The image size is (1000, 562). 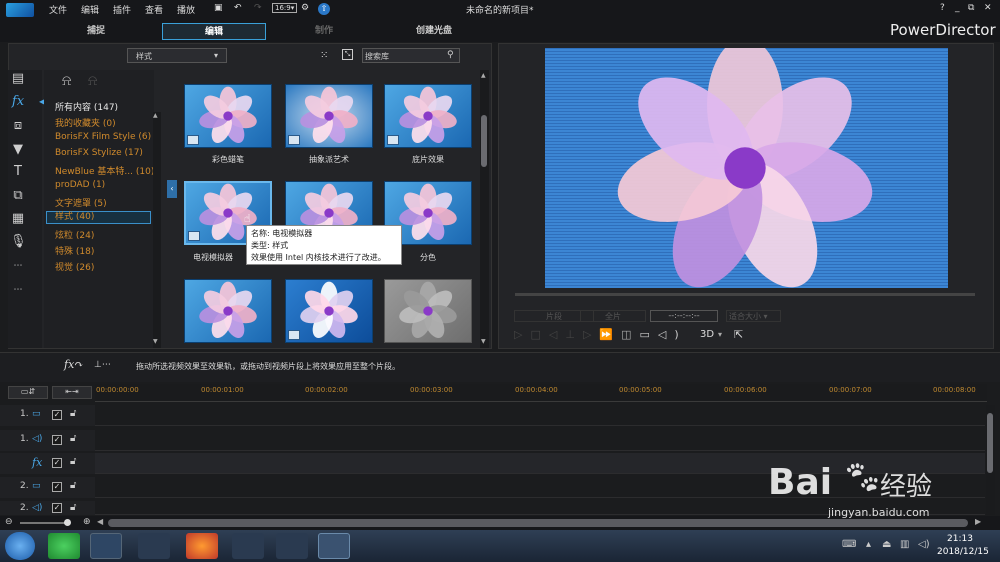 What do you see at coordinates (428, 116) in the screenshot?
I see `effect-thumb-negative` at bounding box center [428, 116].